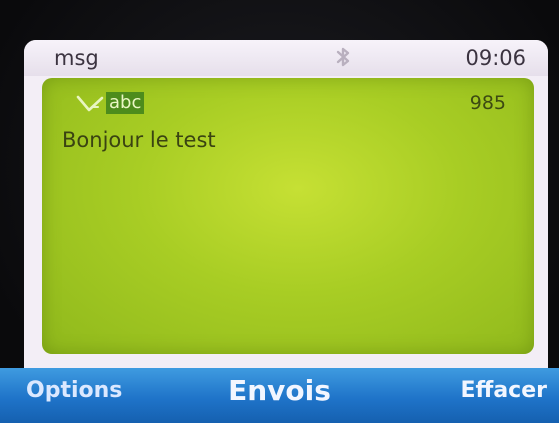  What do you see at coordinates (343, 57) in the screenshot?
I see `bluetooth-icon` at bounding box center [343, 57].